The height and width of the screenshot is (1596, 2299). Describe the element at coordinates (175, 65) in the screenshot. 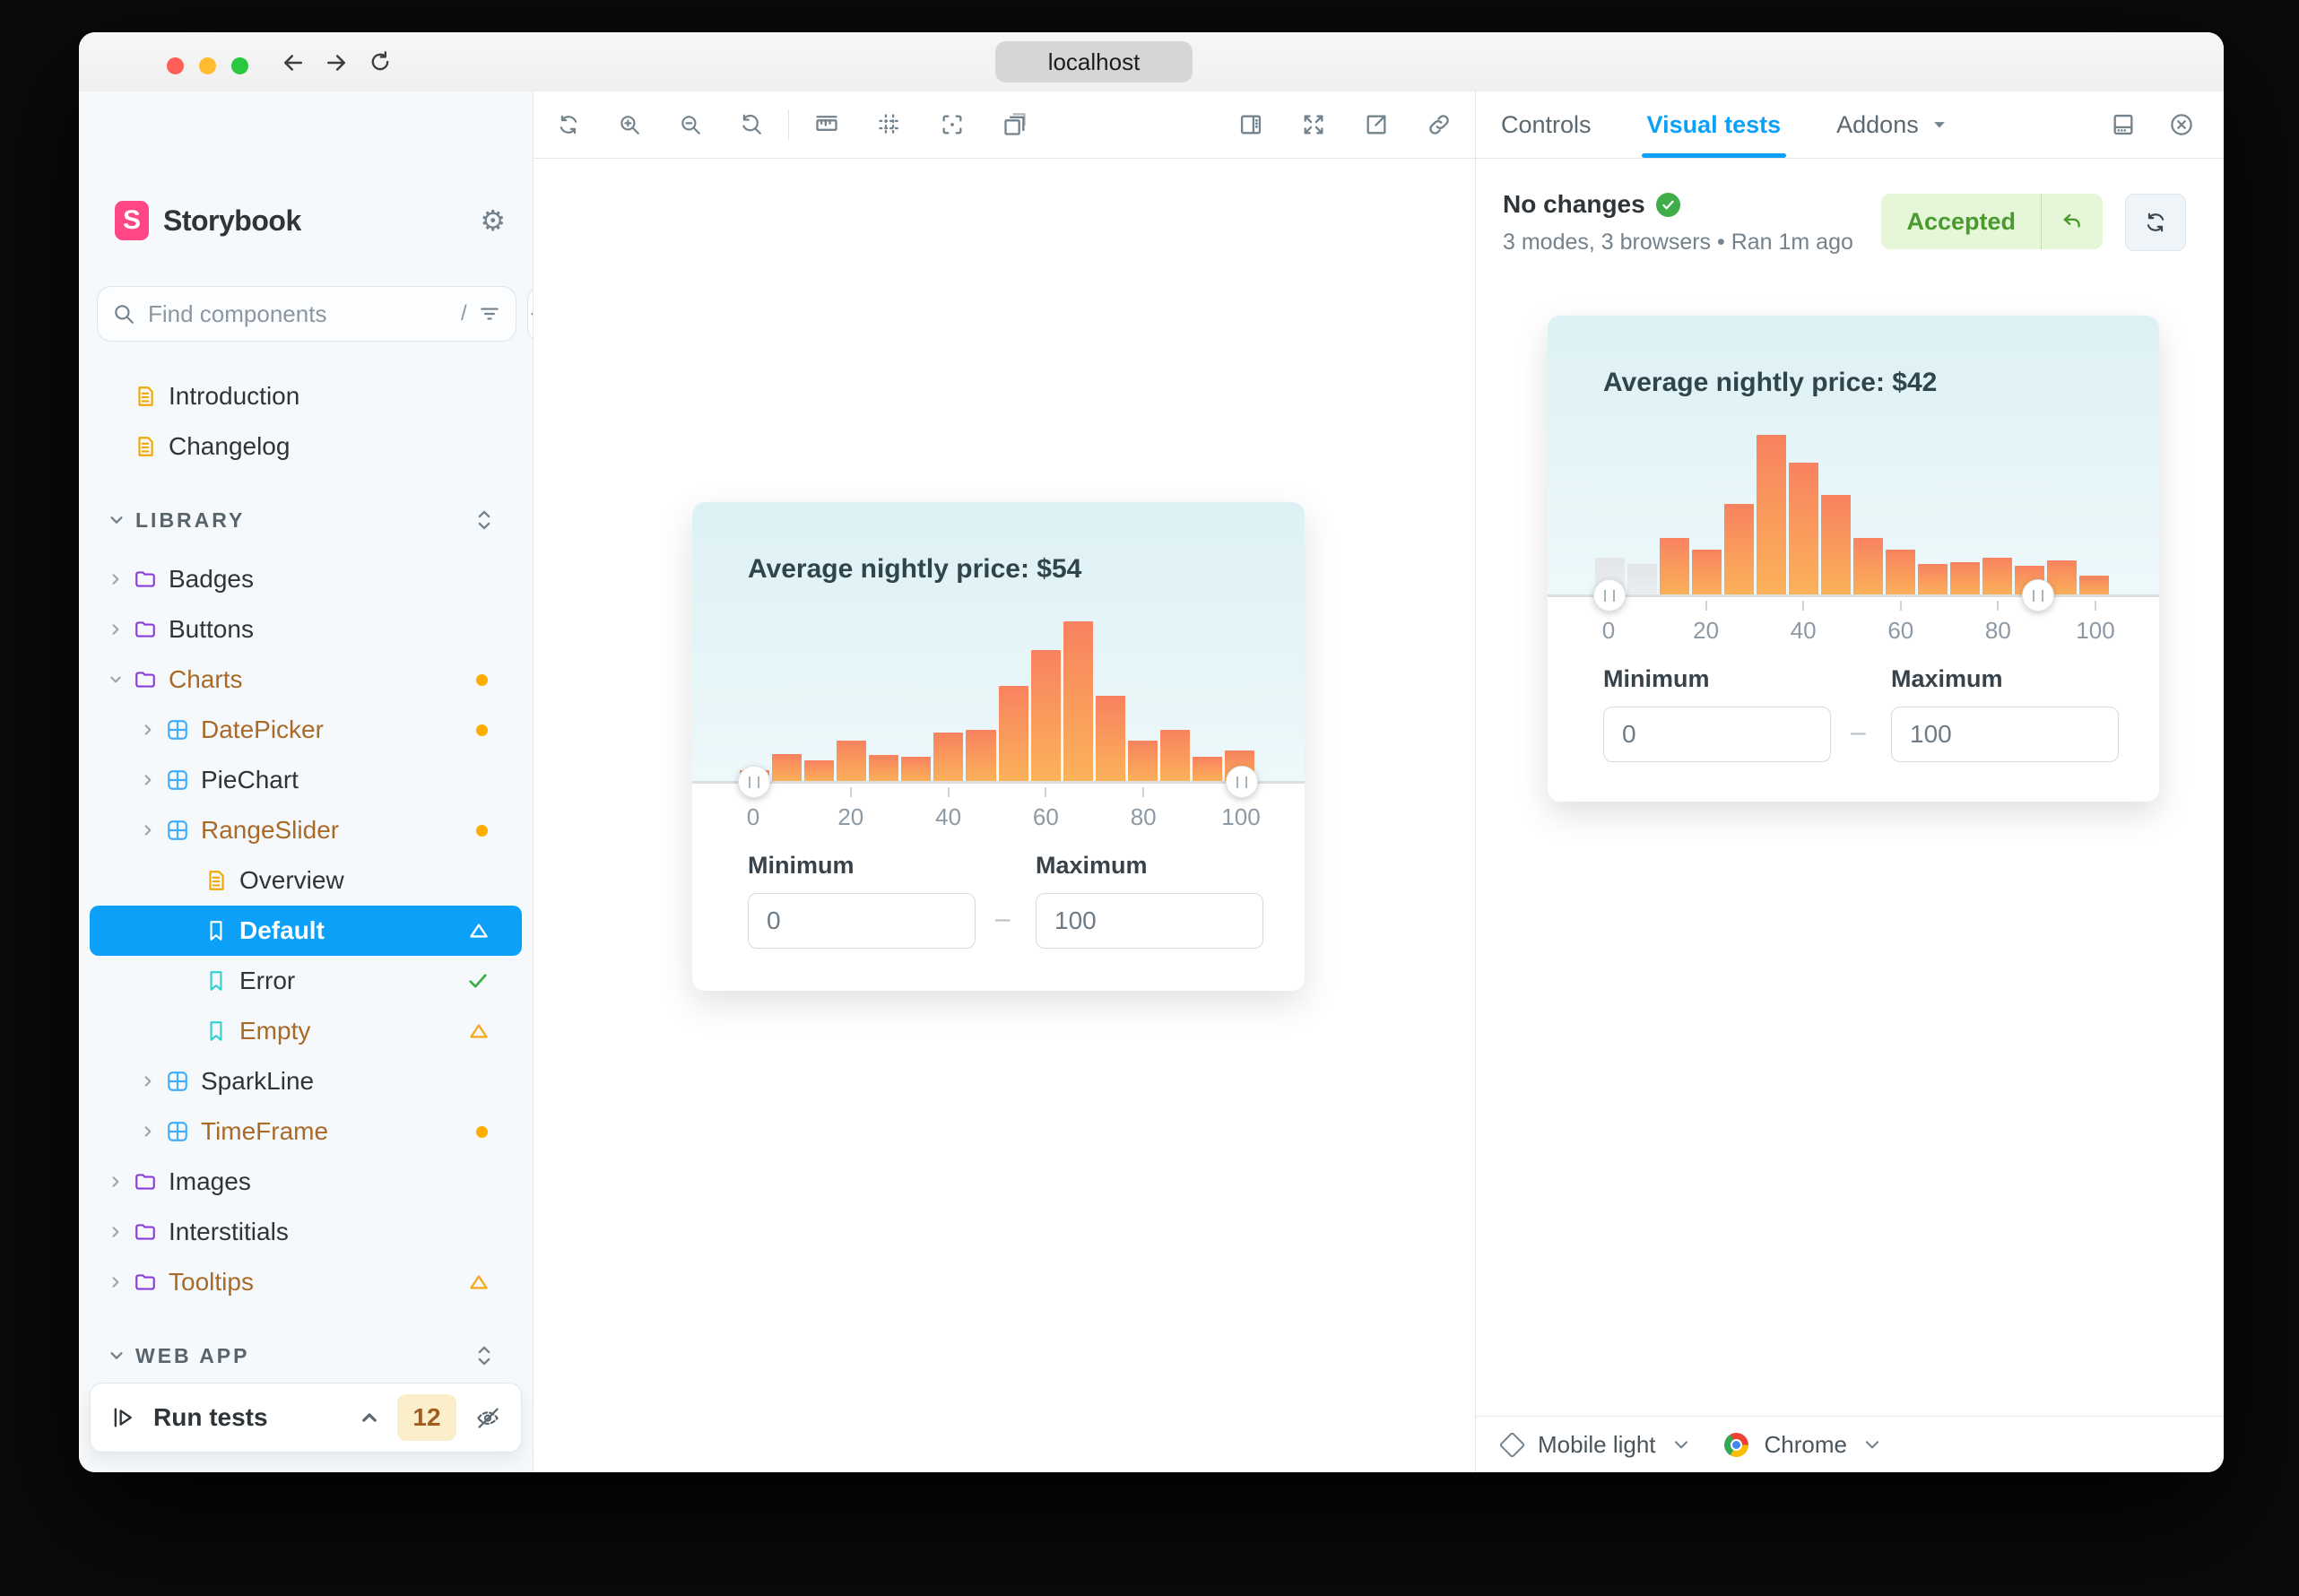

I see `close-window-button` at that location.